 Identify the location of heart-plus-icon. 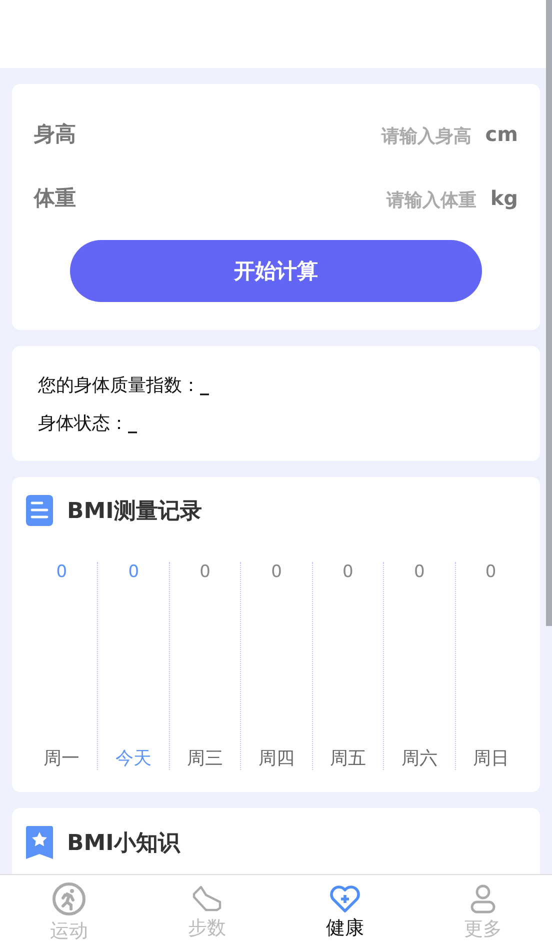
(345, 898).